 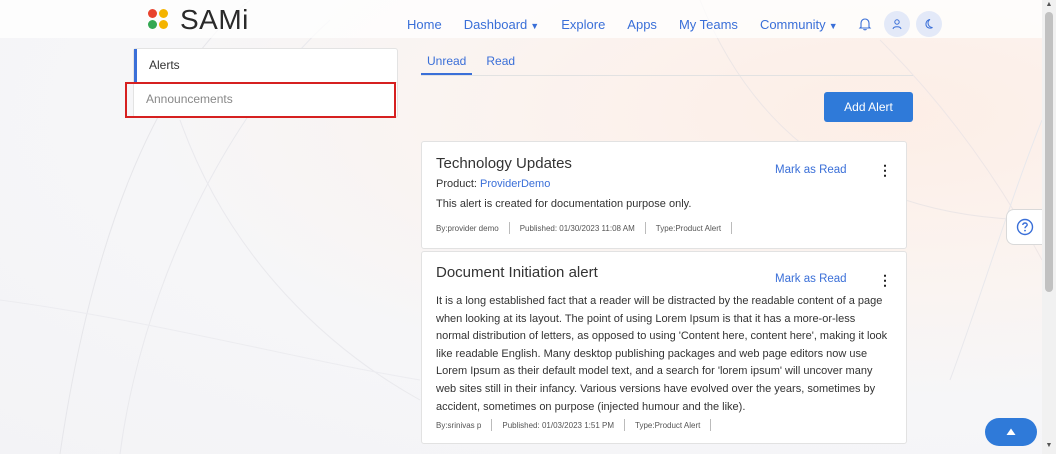 I want to click on nav-apps-label: Apps, so click(x=642, y=24).